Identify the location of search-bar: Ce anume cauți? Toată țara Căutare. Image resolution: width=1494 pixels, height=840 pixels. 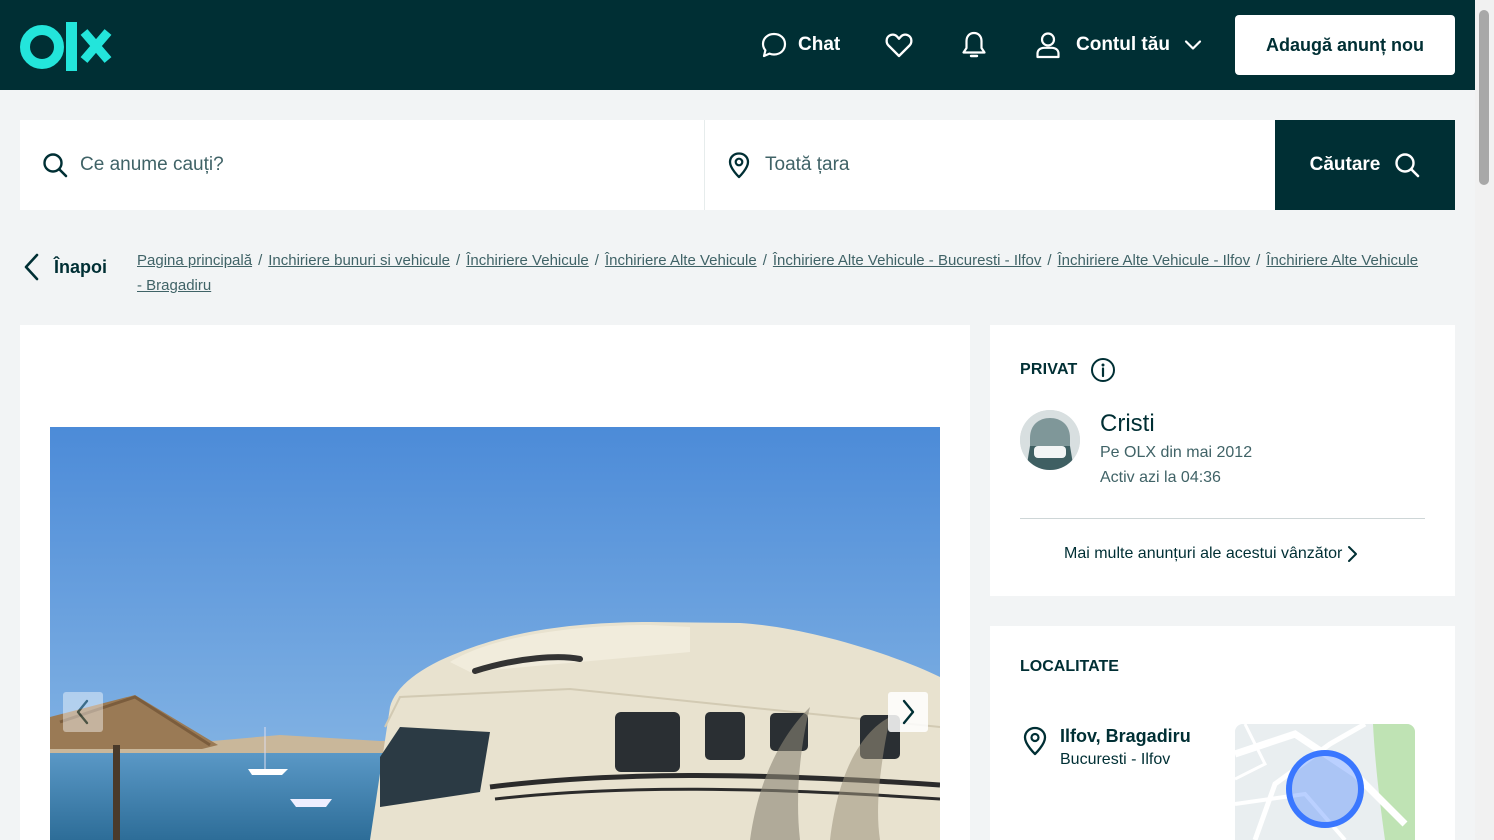
(737, 165).